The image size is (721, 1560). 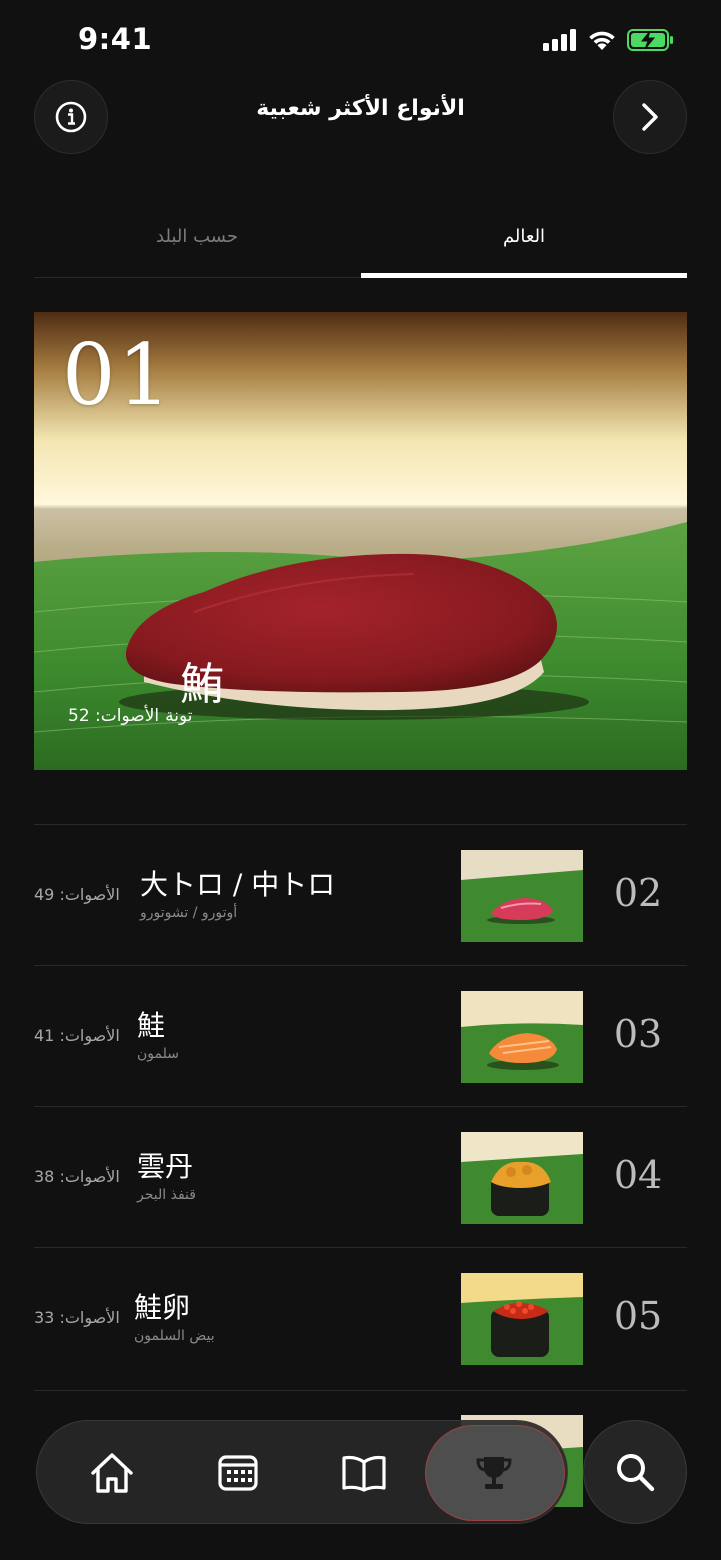 I want to click on chevron-right-icon, so click(x=650, y=117).